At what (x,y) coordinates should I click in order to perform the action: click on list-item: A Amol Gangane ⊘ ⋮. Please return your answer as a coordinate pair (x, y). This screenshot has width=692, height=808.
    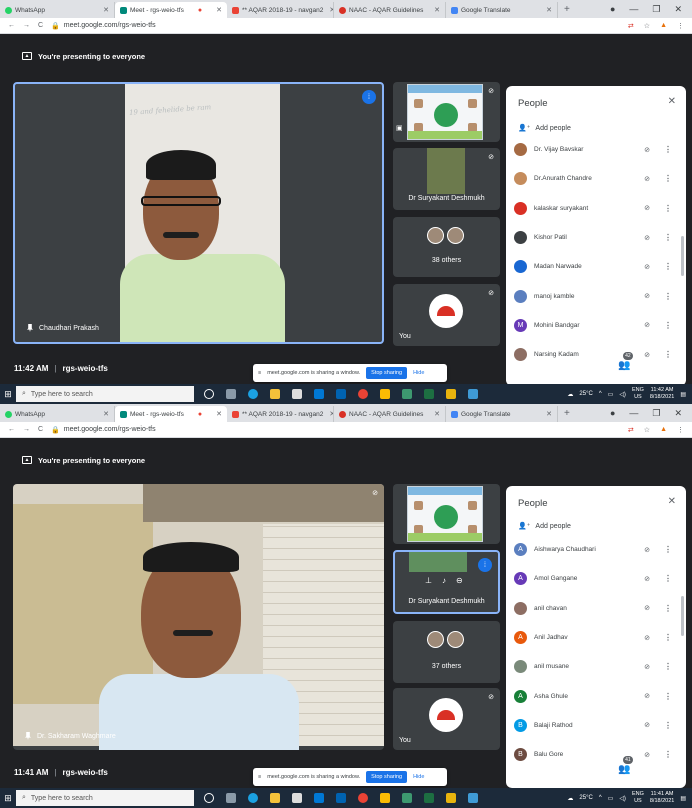
    Looking at the image, I should click on (596, 578).